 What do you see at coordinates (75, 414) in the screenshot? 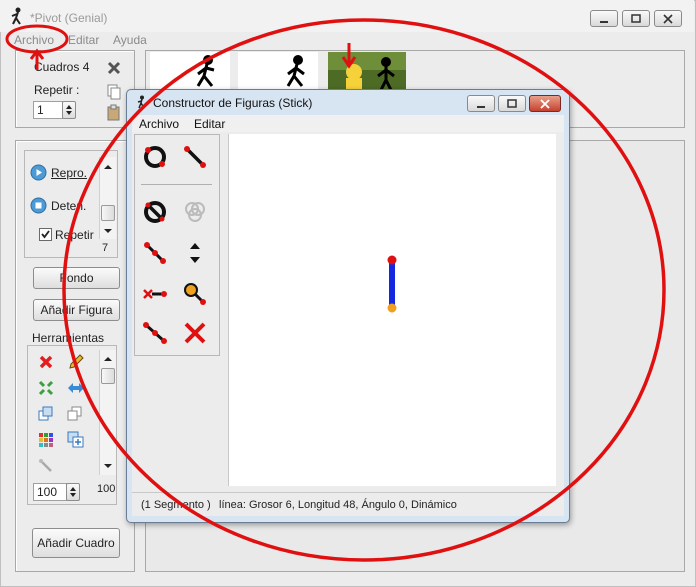
I see `send-back-icon` at bounding box center [75, 414].